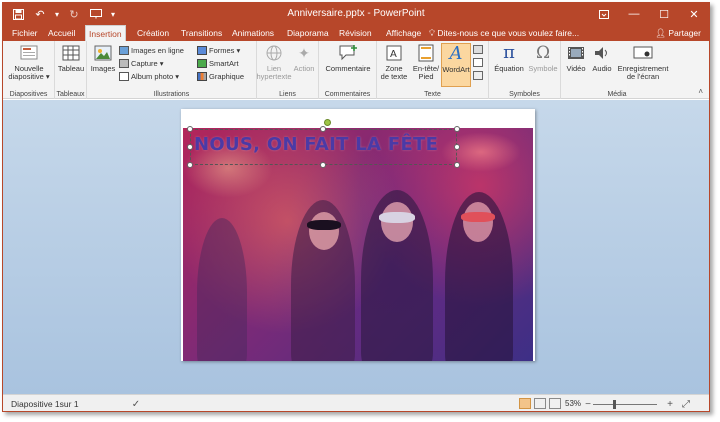 The width and height of the screenshot is (720, 422). I want to click on group-liens: Lien hypertexte ✦ Action Liens, so click(287, 70).